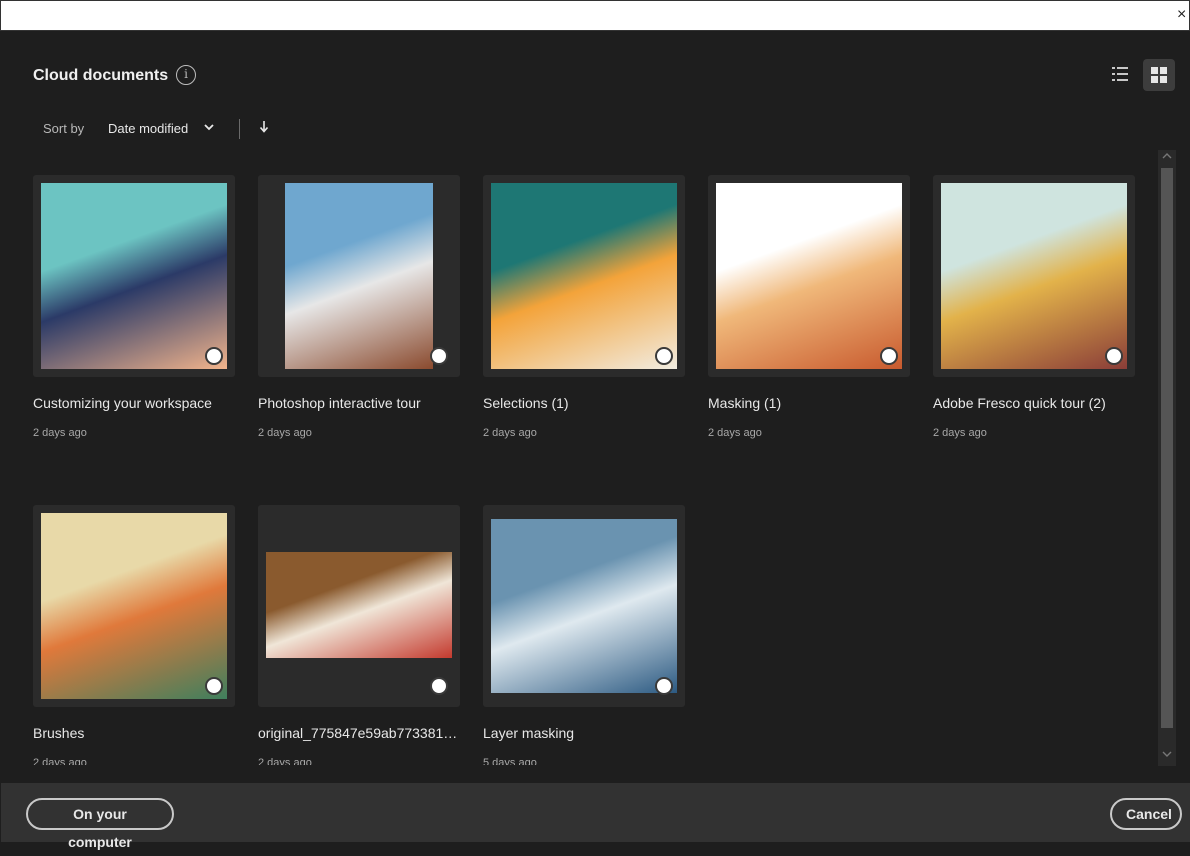 The width and height of the screenshot is (1190, 856). What do you see at coordinates (510, 761) in the screenshot?
I see `document-date: 5 days ago` at bounding box center [510, 761].